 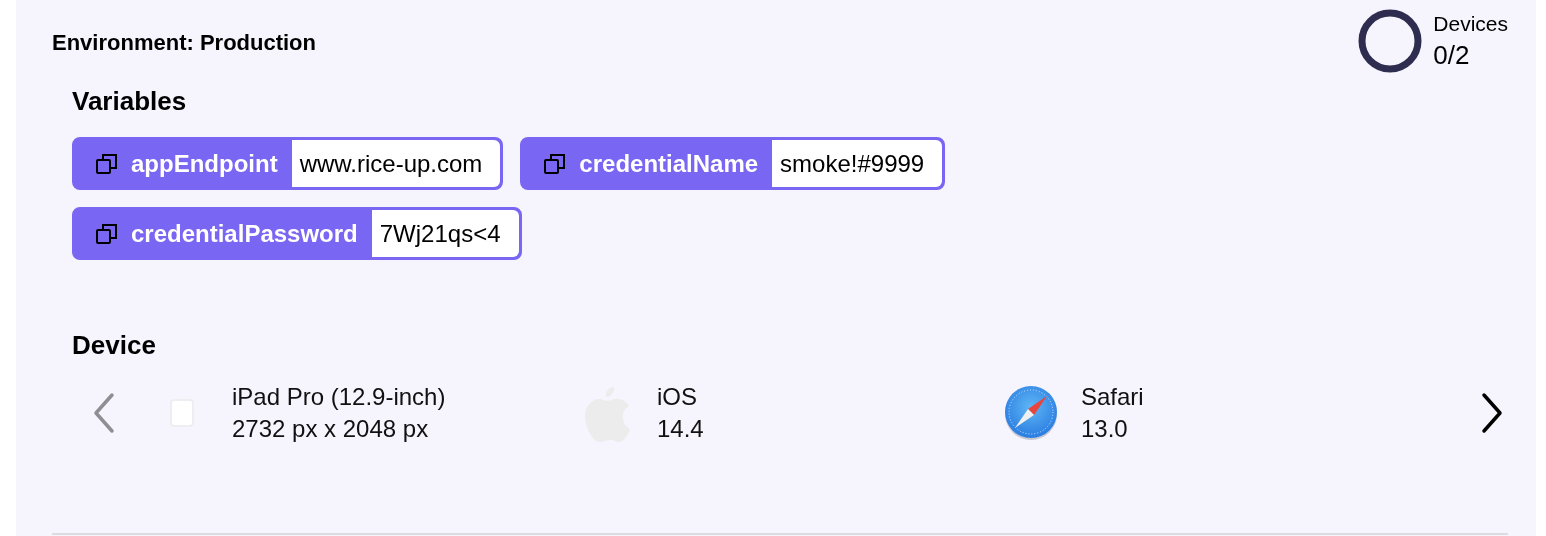 I want to click on device-name: iOS, so click(x=677, y=397).